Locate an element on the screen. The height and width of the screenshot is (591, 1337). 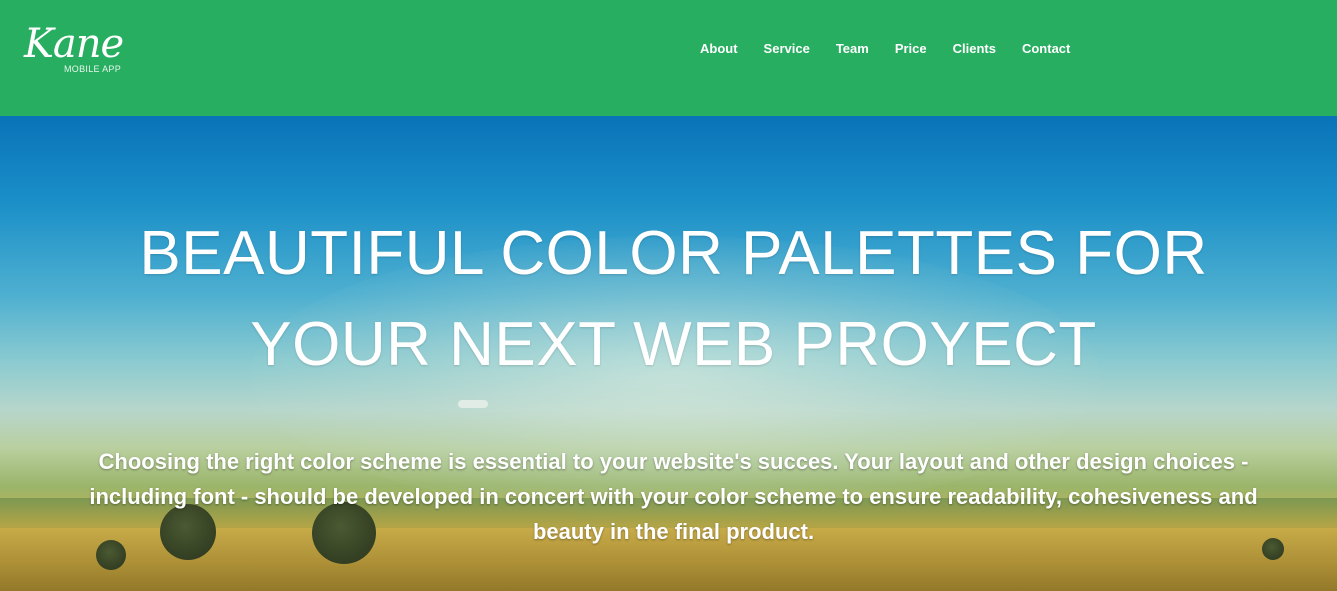
nav-link-service: Service is located at coordinates (787, 49).